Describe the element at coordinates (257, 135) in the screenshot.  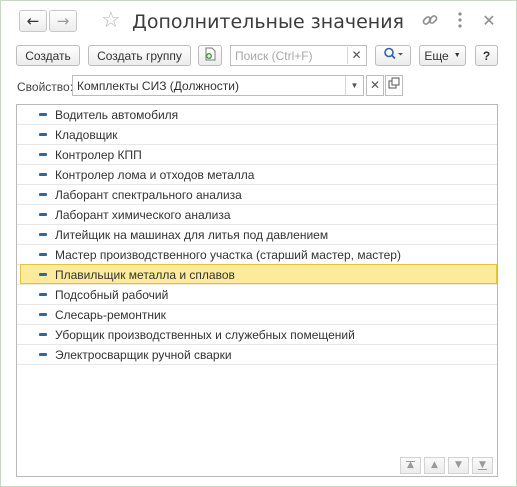
I see `list-item: Кладовщик` at that location.